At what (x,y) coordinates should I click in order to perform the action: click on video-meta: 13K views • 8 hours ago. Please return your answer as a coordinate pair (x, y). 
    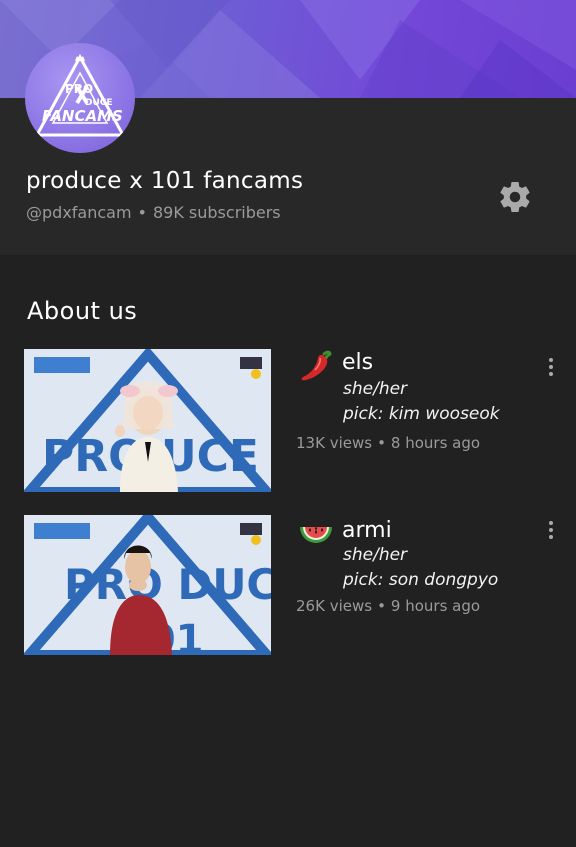
    Looking at the image, I should click on (388, 443).